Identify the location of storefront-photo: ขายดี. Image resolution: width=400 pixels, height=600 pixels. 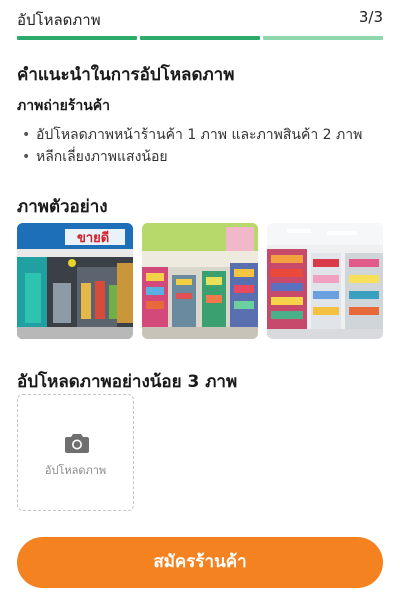
(75, 281).